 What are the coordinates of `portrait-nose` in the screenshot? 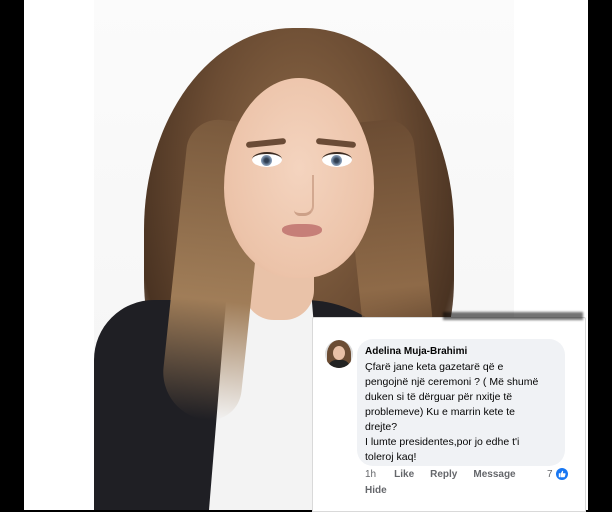 It's located at (304, 195).